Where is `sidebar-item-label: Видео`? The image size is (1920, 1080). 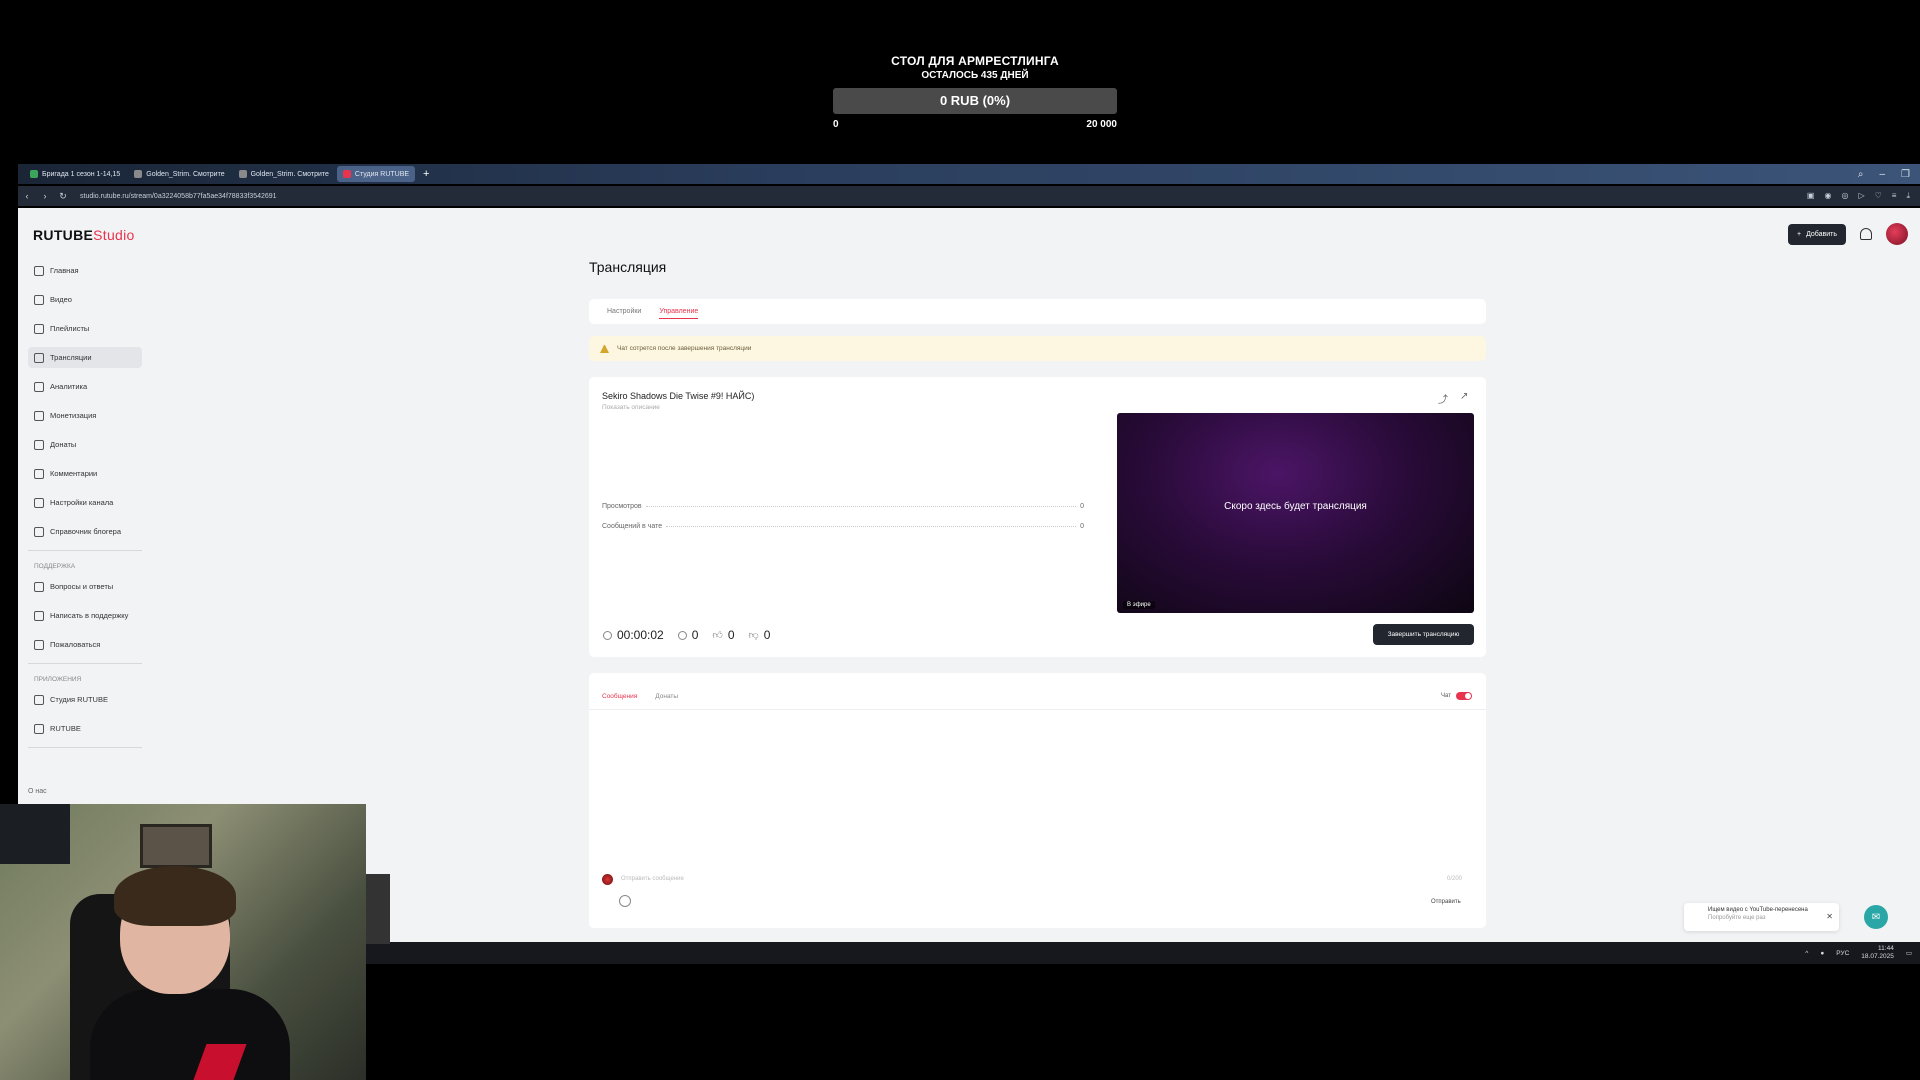
sidebar-item-label: Видео is located at coordinates (61, 299).